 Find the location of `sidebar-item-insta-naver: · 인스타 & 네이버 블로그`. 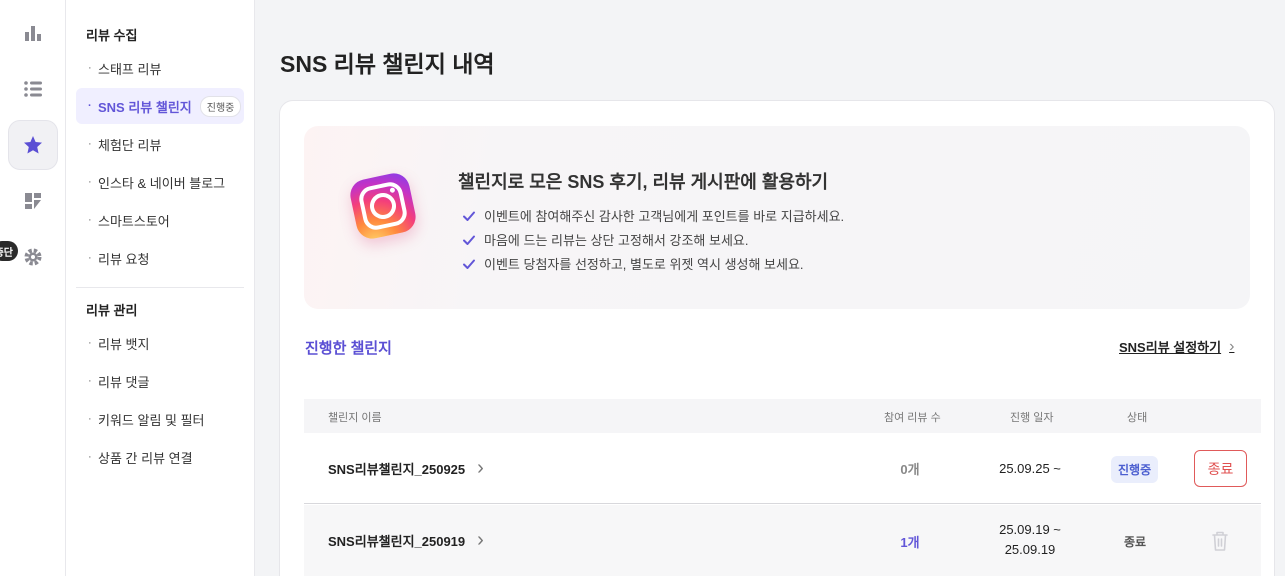

sidebar-item-insta-naver: · 인스타 & 네이버 블로그 is located at coordinates (160, 182).